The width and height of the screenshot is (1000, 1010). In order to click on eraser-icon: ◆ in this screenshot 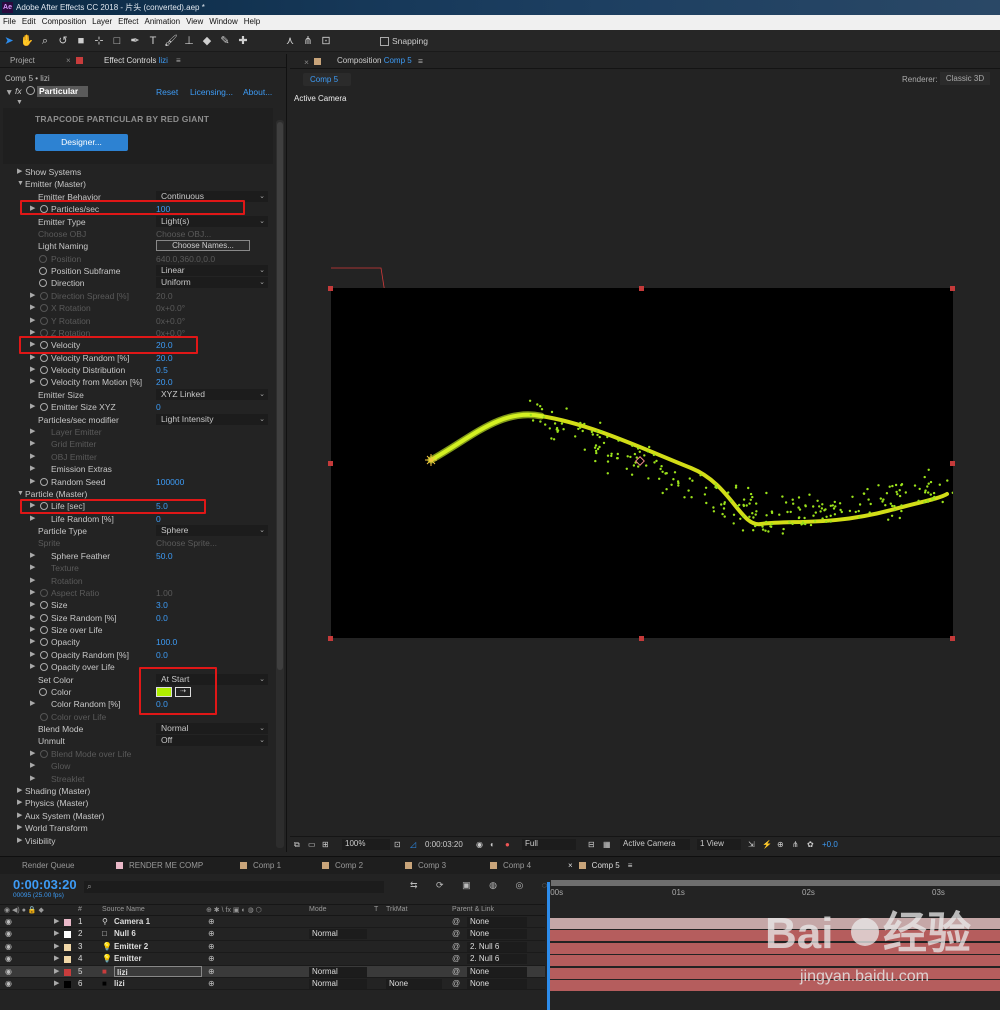, I will do `click(207, 41)`.